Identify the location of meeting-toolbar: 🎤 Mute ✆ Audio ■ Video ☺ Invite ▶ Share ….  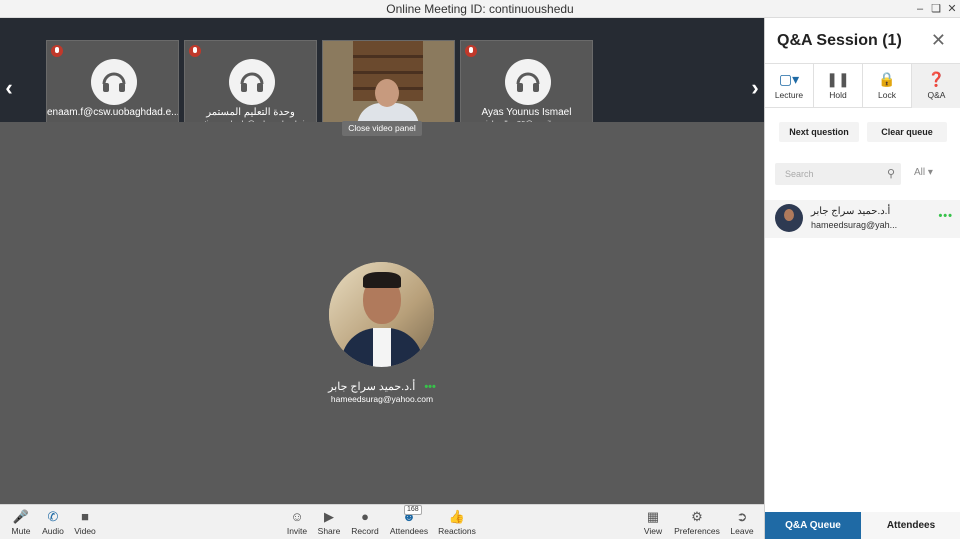
(382, 521).